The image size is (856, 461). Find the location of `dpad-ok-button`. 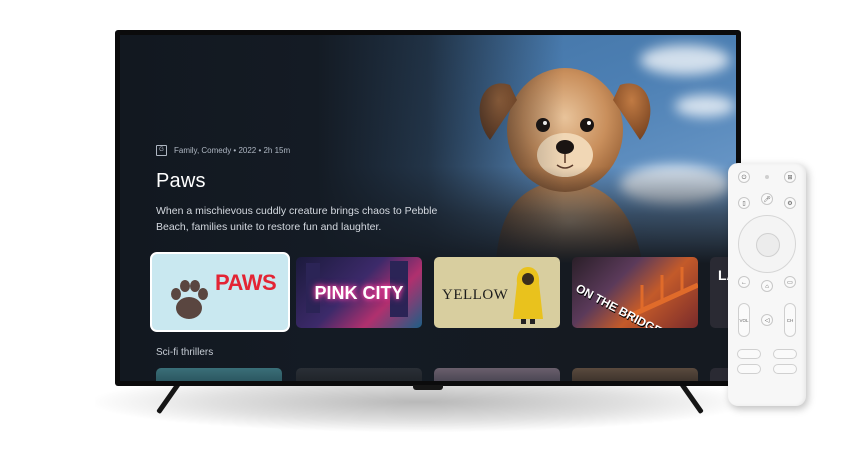

dpad-ok-button is located at coordinates (768, 245).